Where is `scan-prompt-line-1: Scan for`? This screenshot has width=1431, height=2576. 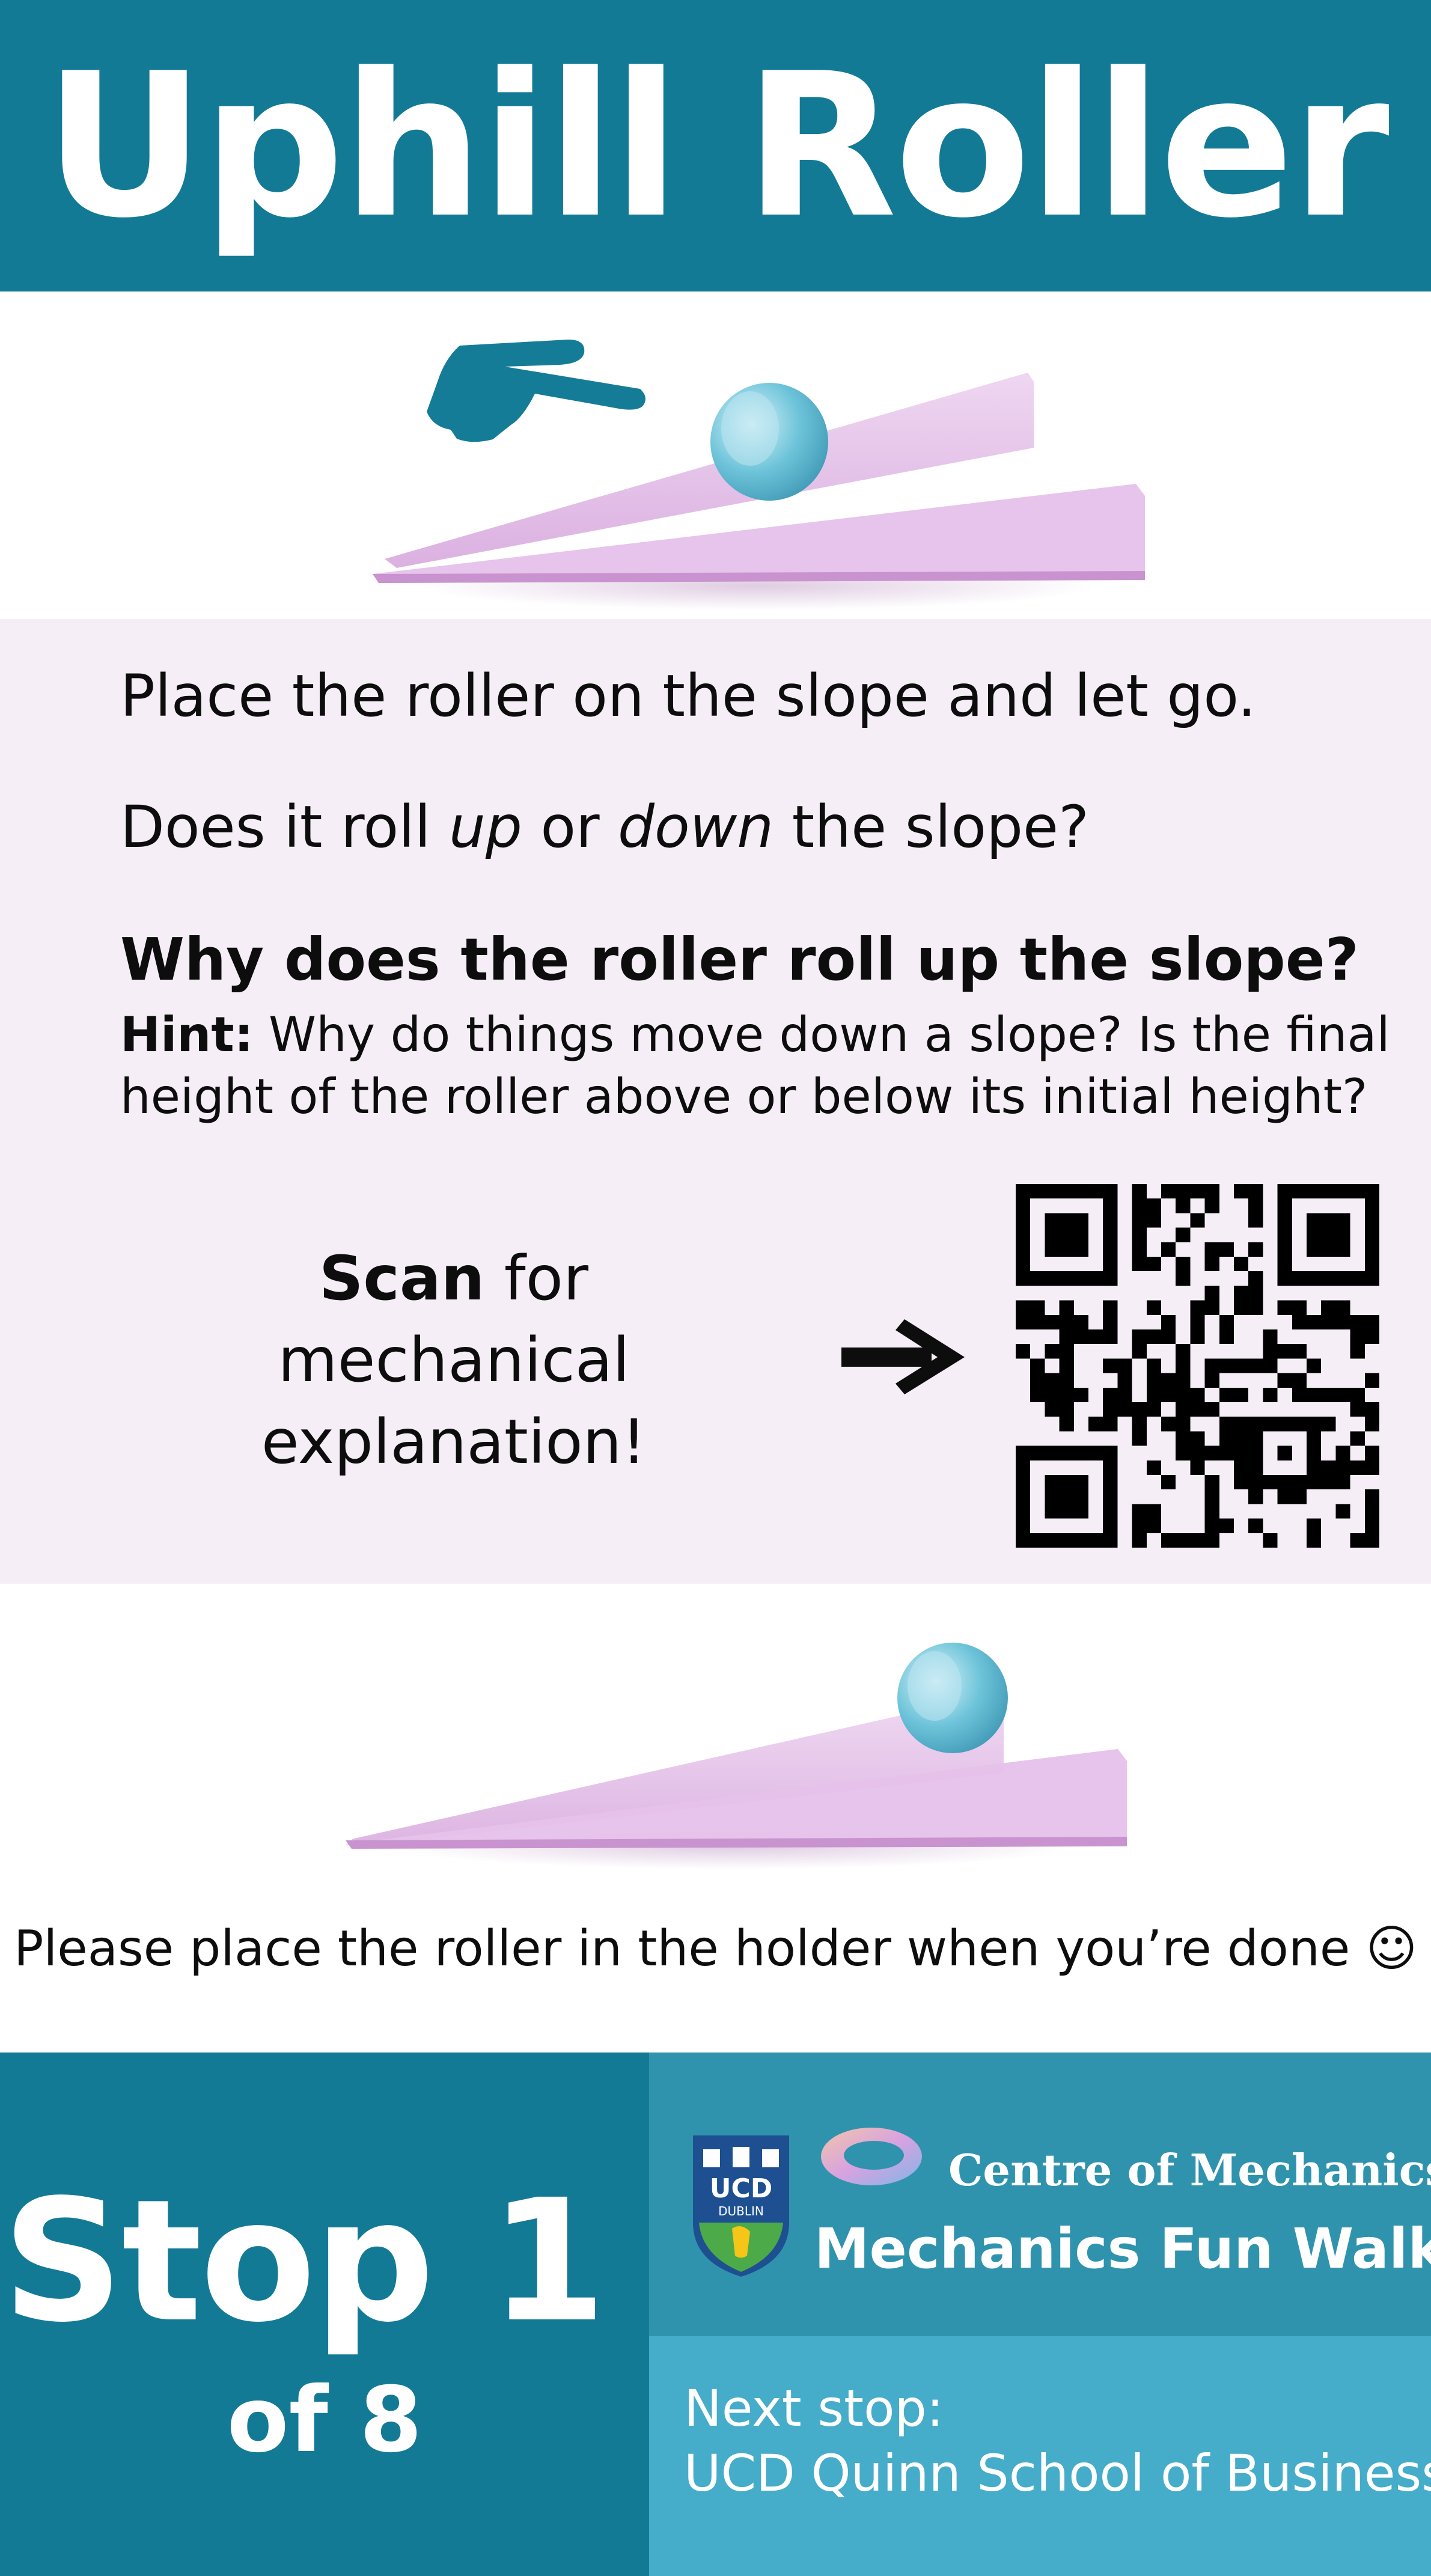 scan-prompt-line-1: Scan for is located at coordinates (454, 1279).